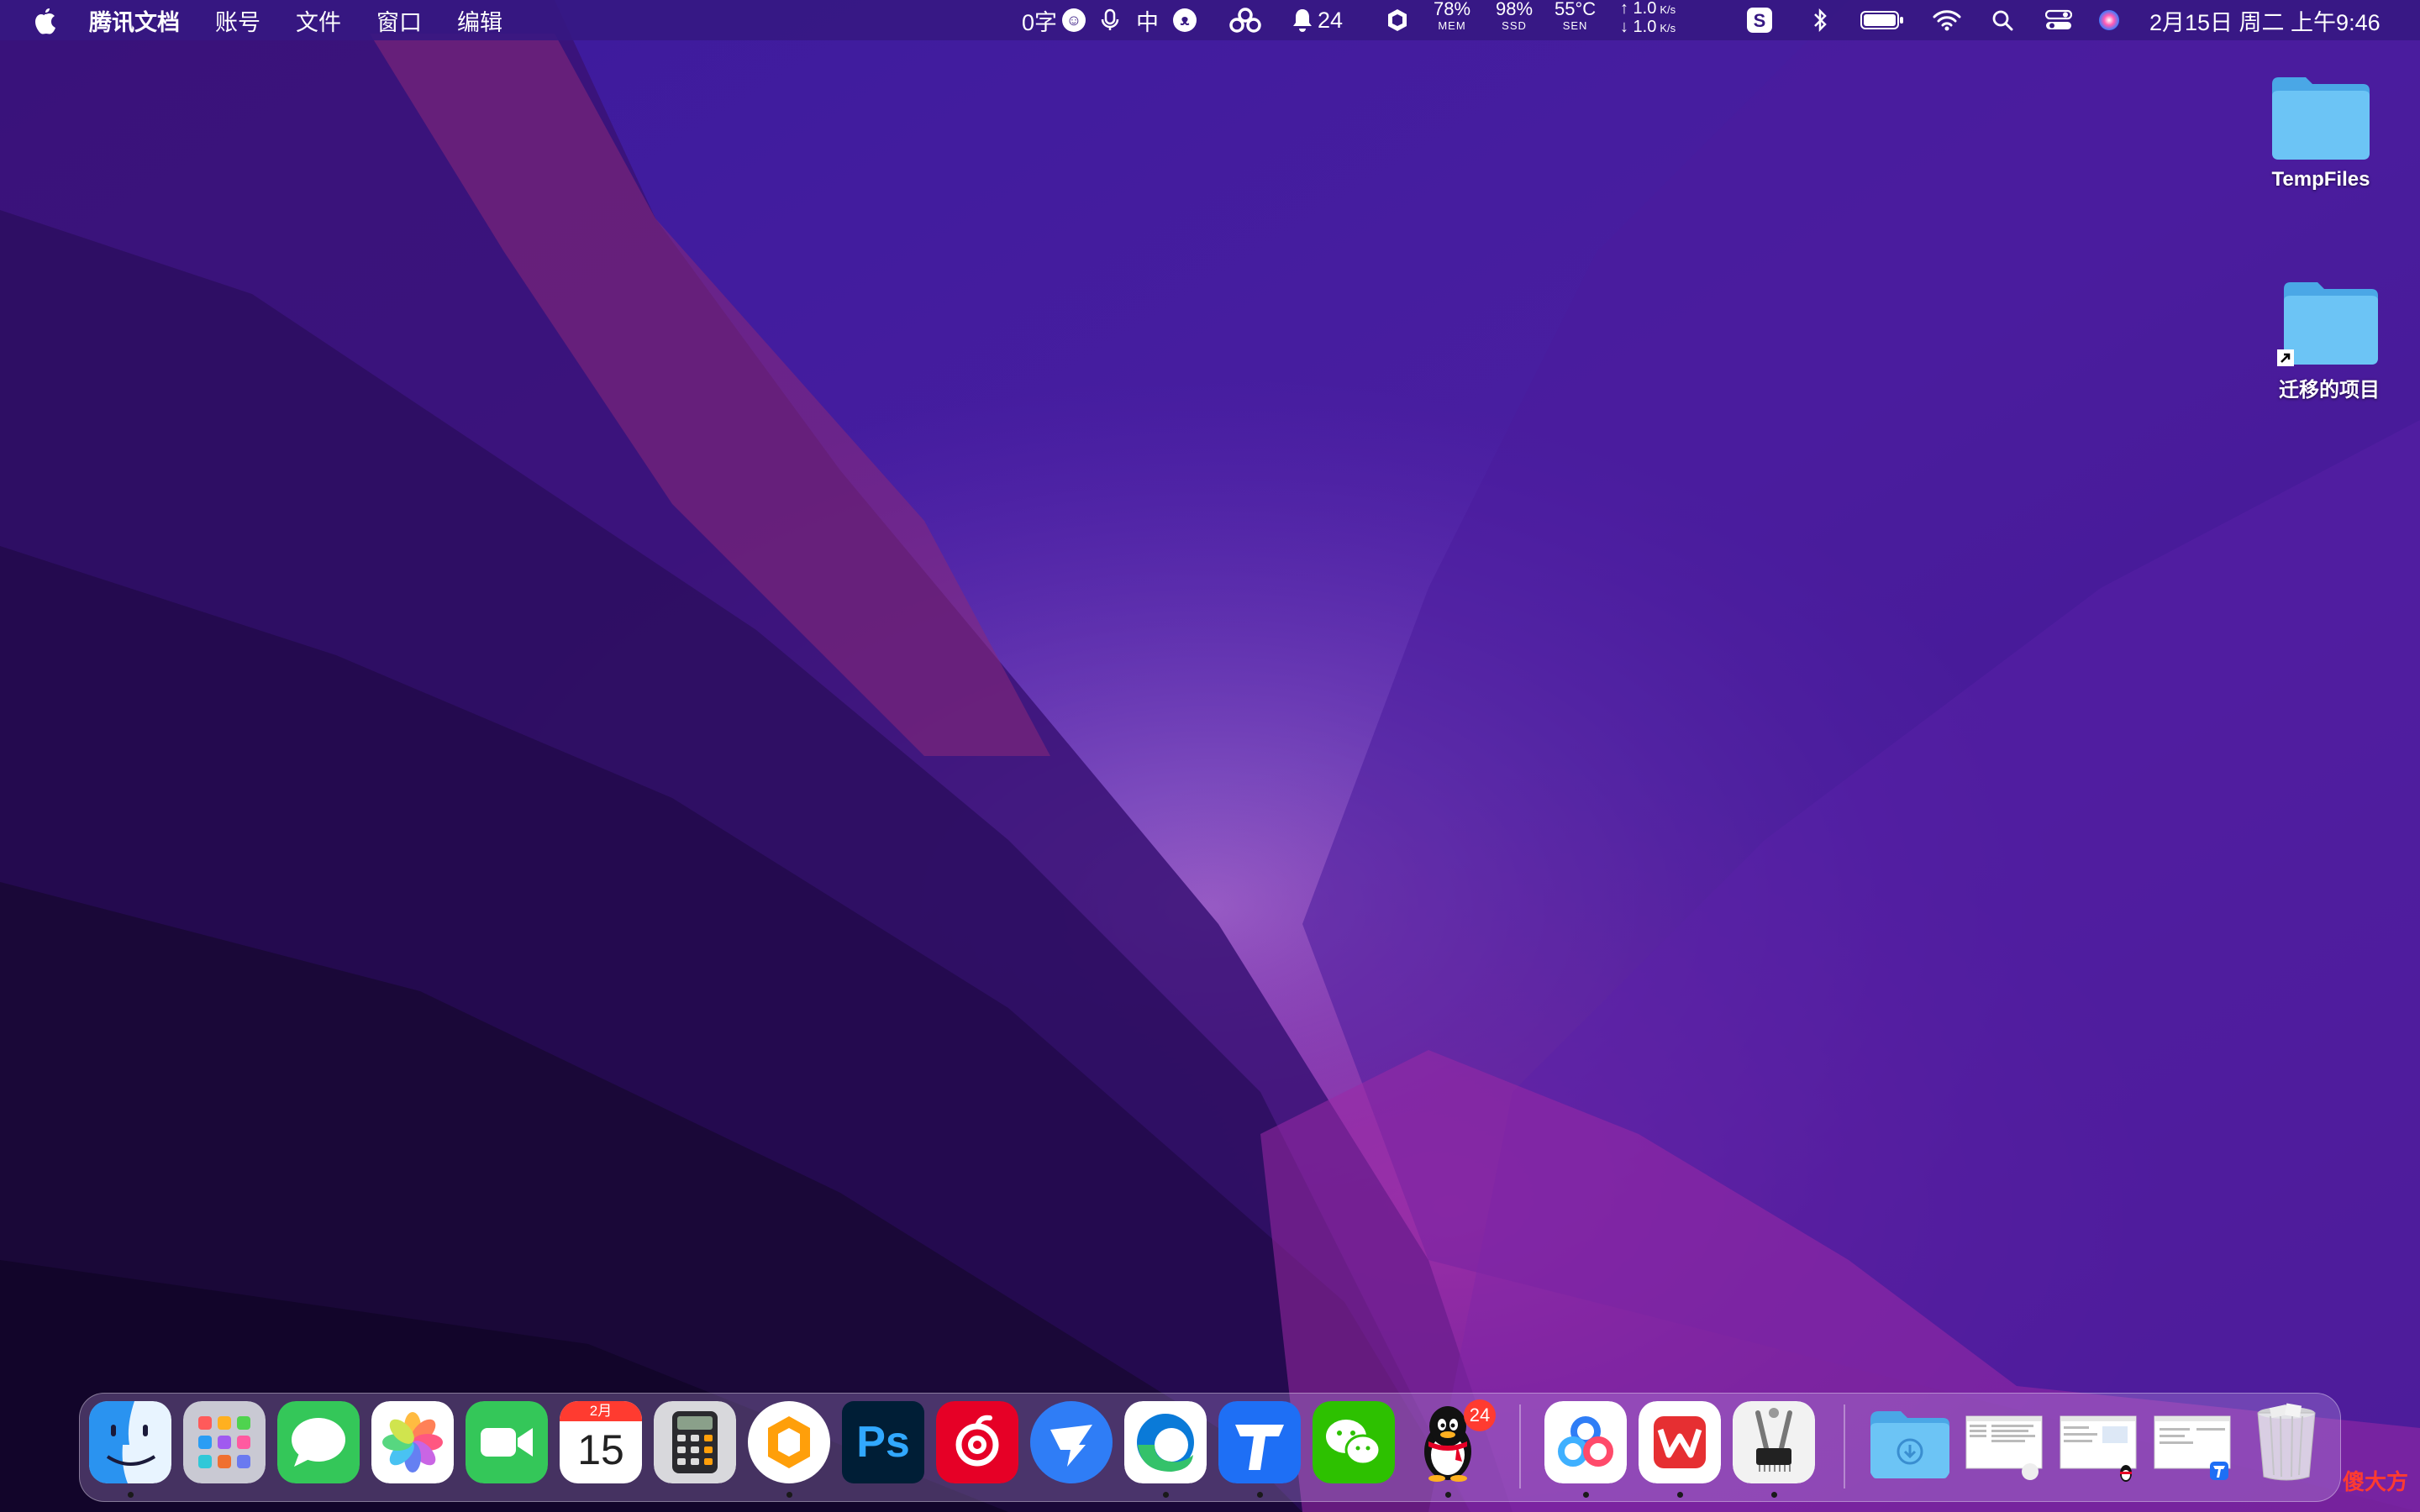 The image size is (2420, 1512). Describe the element at coordinates (1576, 9) in the screenshot. I see `sensor-value: 55°C` at that location.